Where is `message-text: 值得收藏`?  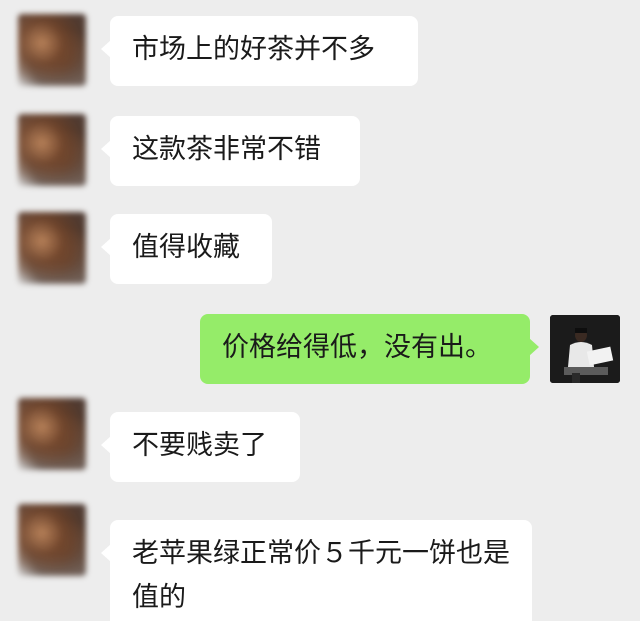 message-text: 值得收藏 is located at coordinates (186, 247).